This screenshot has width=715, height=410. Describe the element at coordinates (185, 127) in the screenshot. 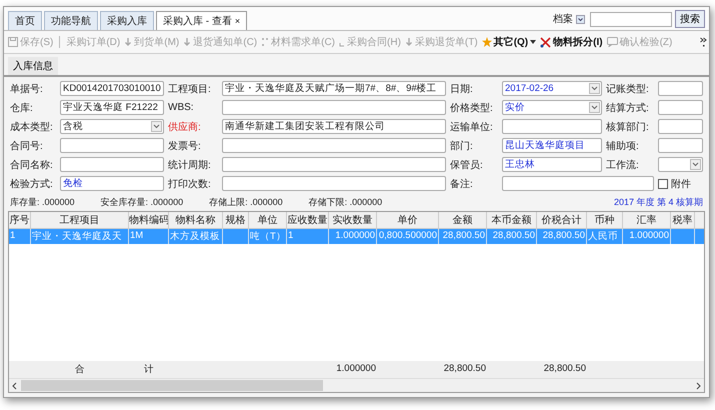

I see `field-label: 供应商:` at that location.